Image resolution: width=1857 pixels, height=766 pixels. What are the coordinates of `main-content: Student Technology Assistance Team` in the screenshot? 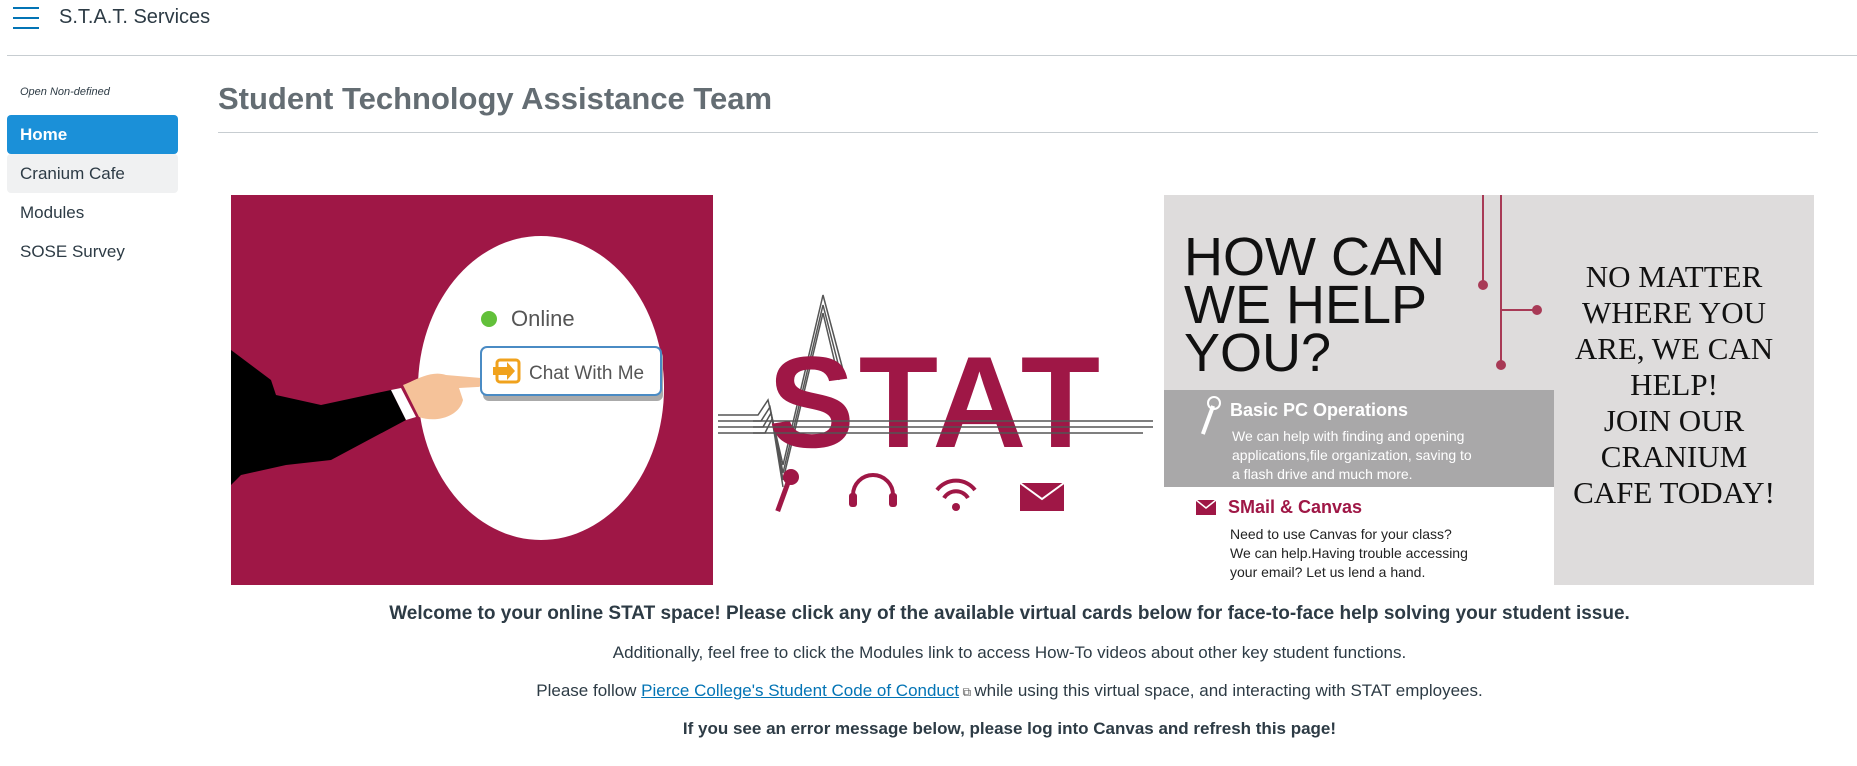 It's located at (1018, 94).